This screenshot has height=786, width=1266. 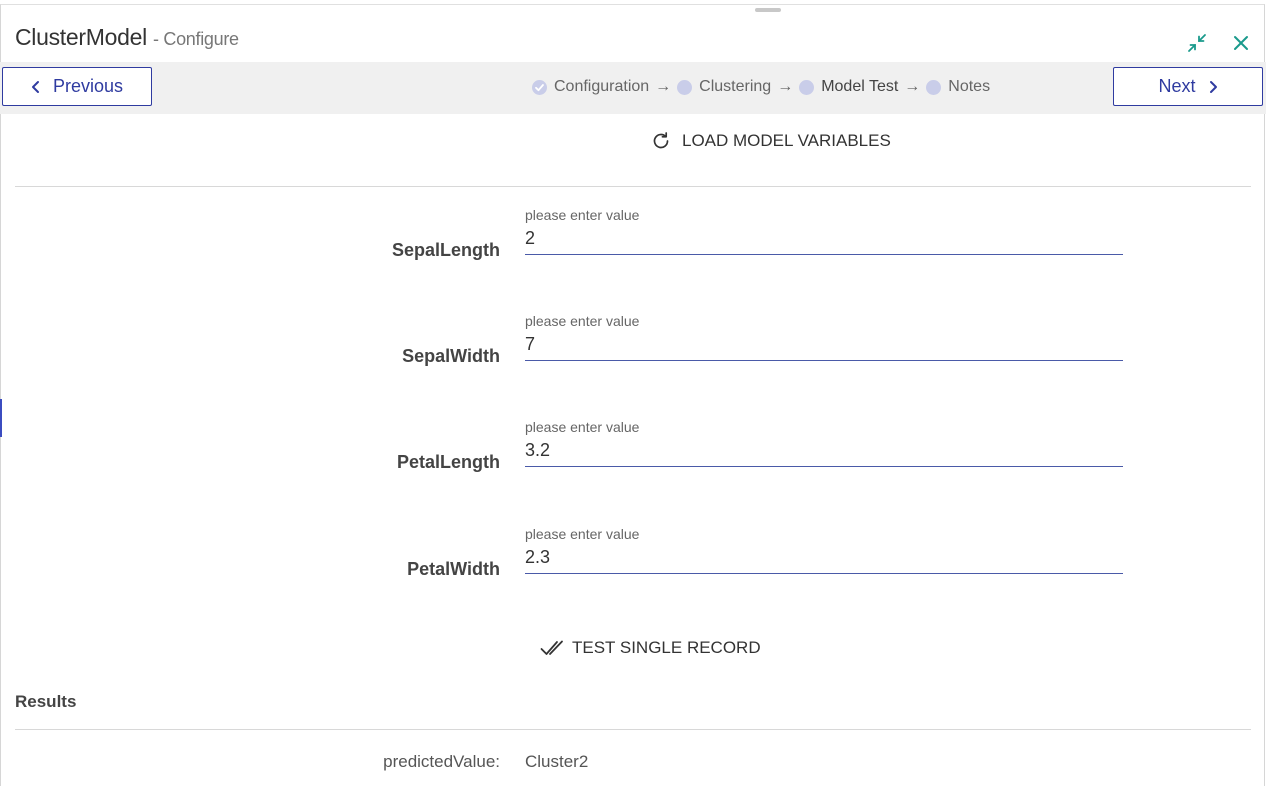 I want to click on step-label: Configuration, so click(x=602, y=86).